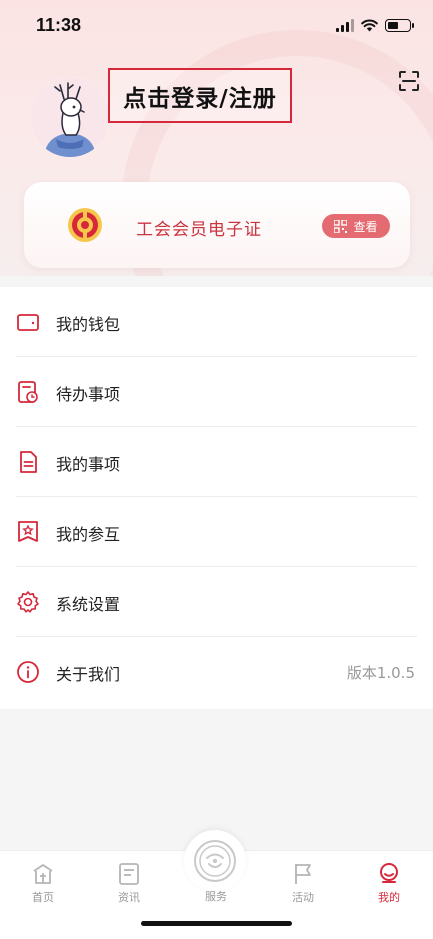 This screenshot has height=939, width=433. I want to click on tab-label-service: 服务, so click(216, 896).